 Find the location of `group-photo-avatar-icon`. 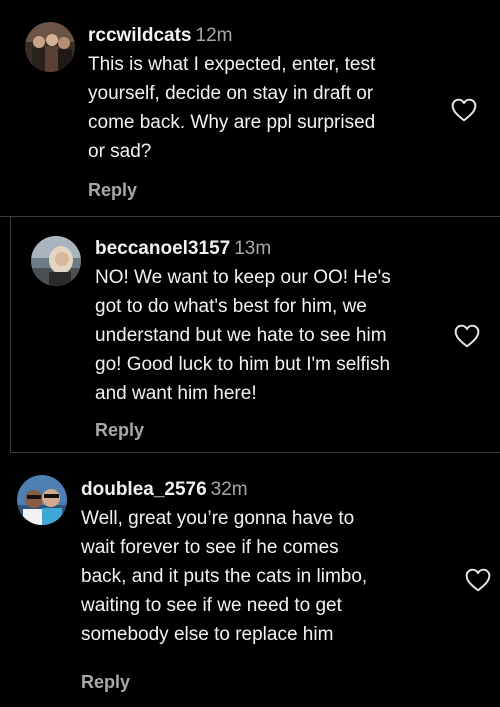

group-photo-avatar-icon is located at coordinates (50, 47).